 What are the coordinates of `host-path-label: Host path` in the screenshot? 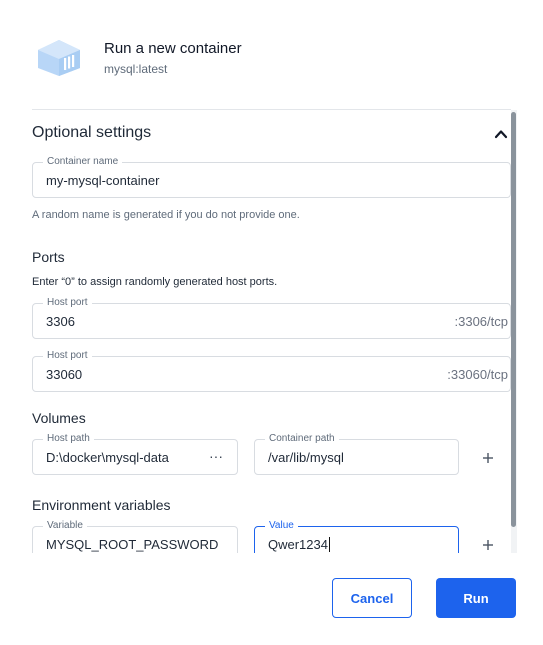 It's located at (68, 439).